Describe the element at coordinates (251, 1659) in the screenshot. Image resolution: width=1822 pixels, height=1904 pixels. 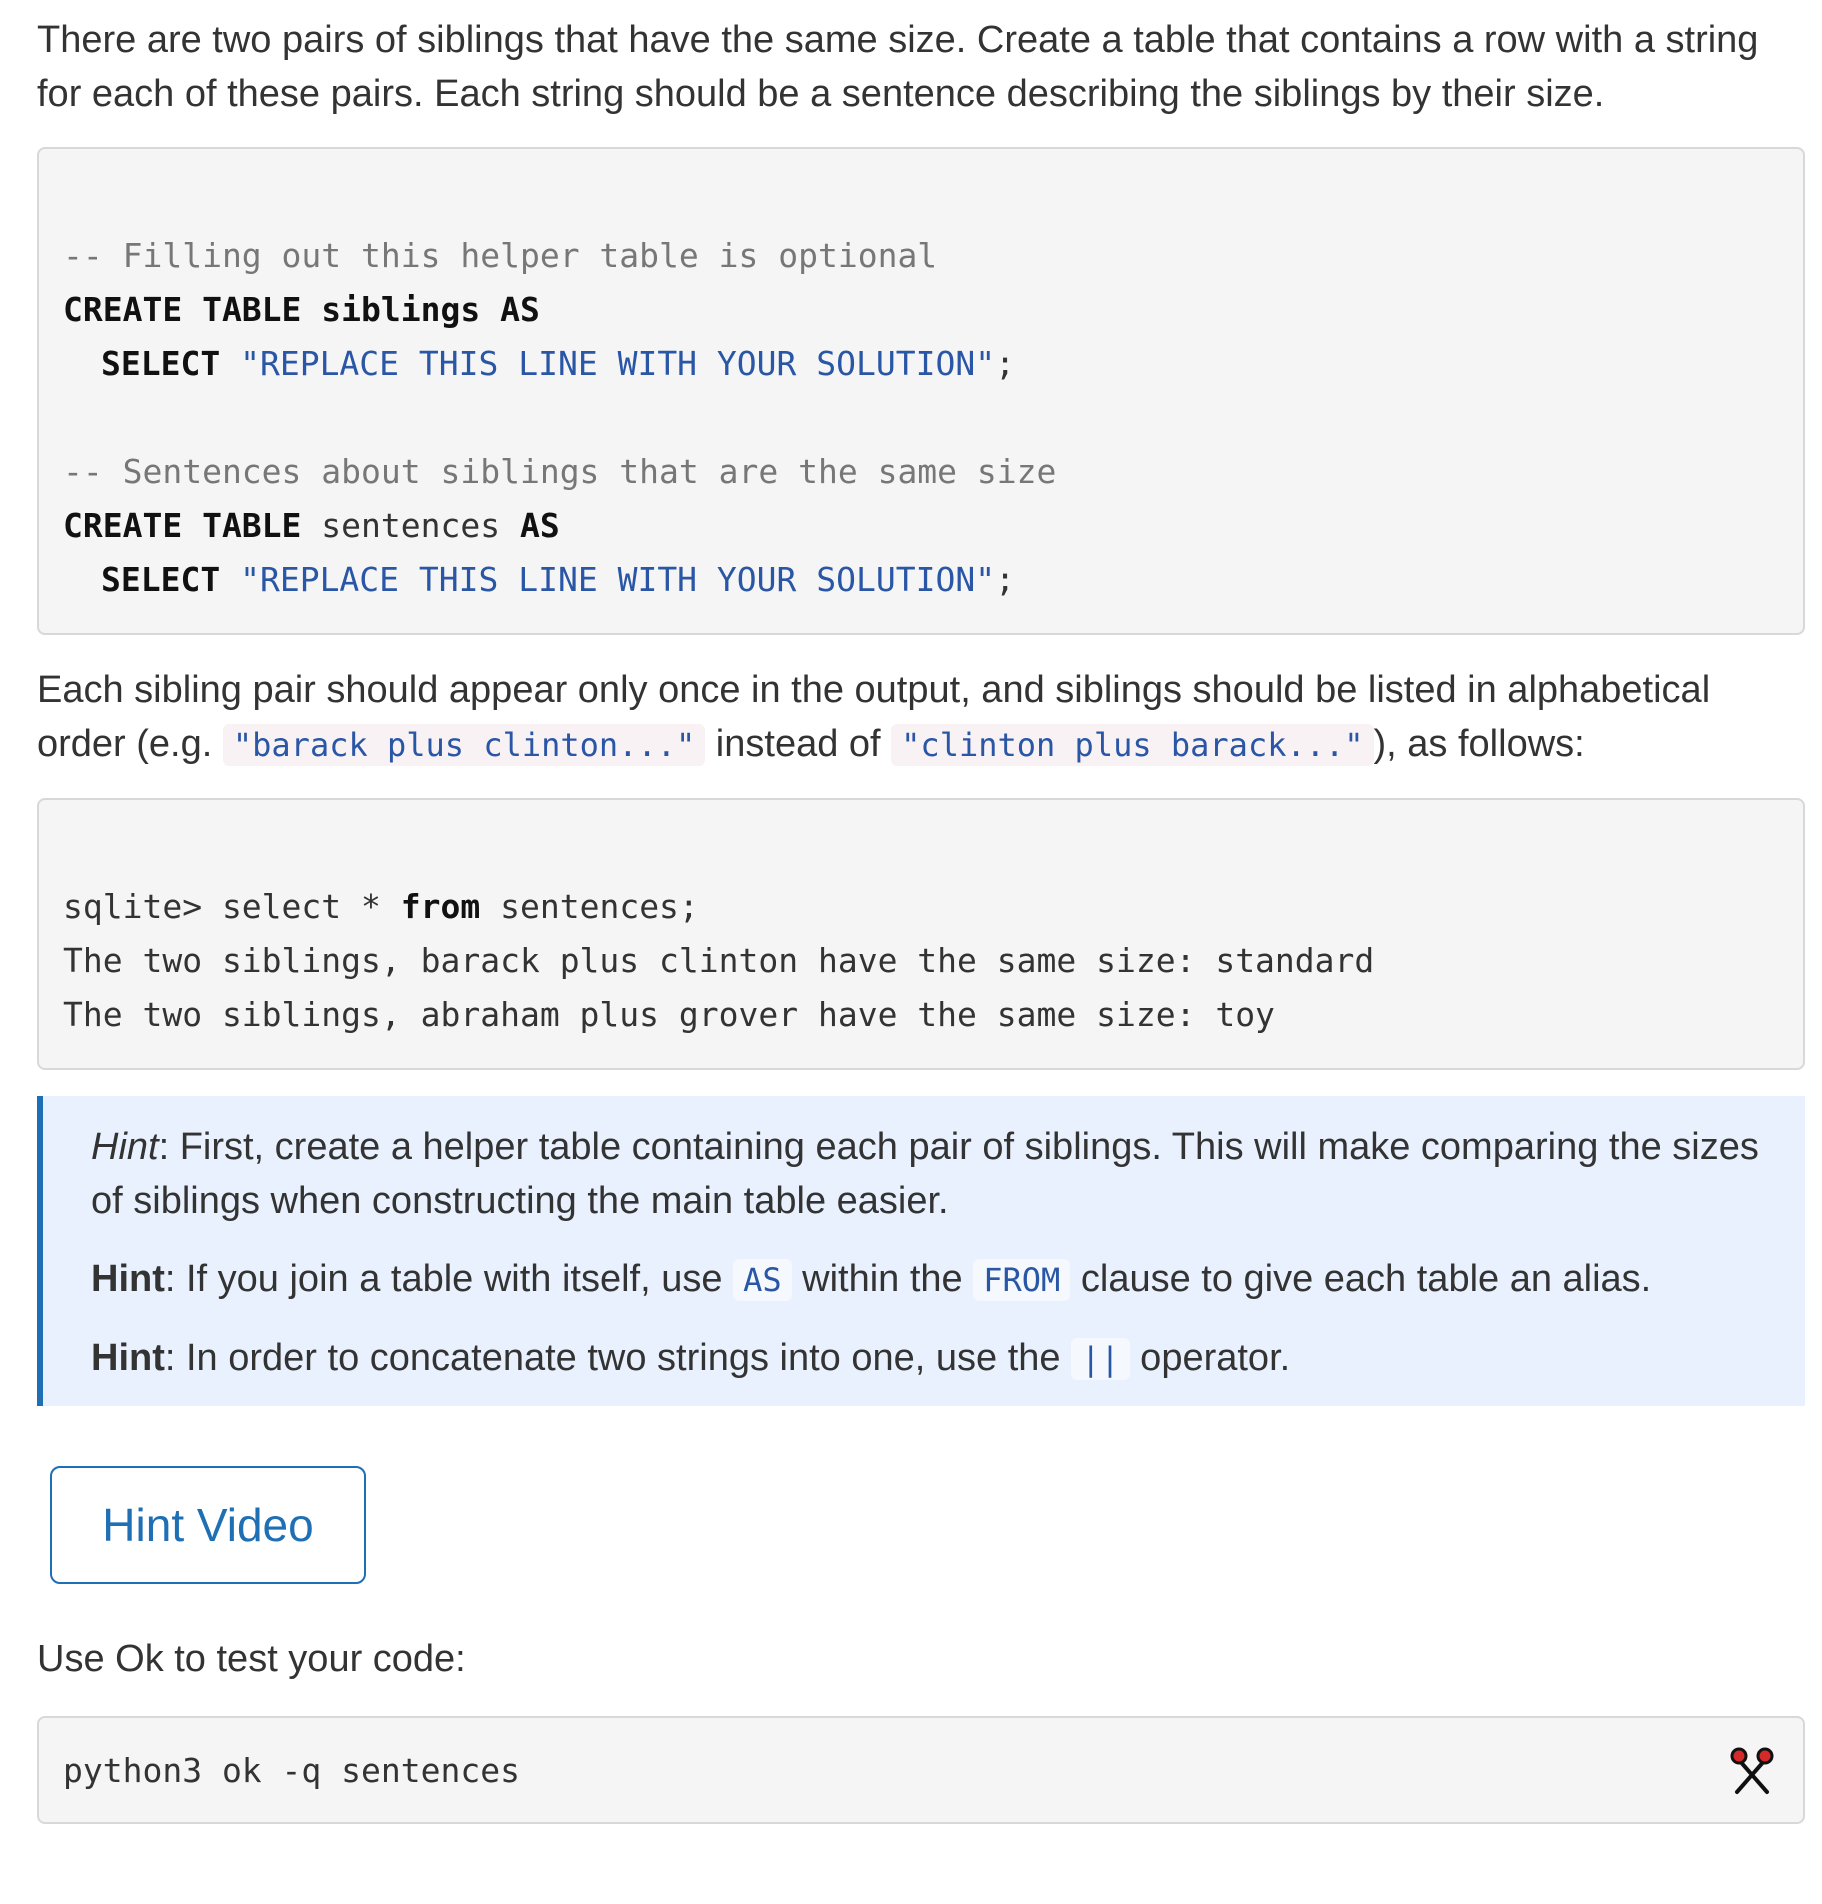
I see `ok-instruction: Use Ok to test your code:` at that location.